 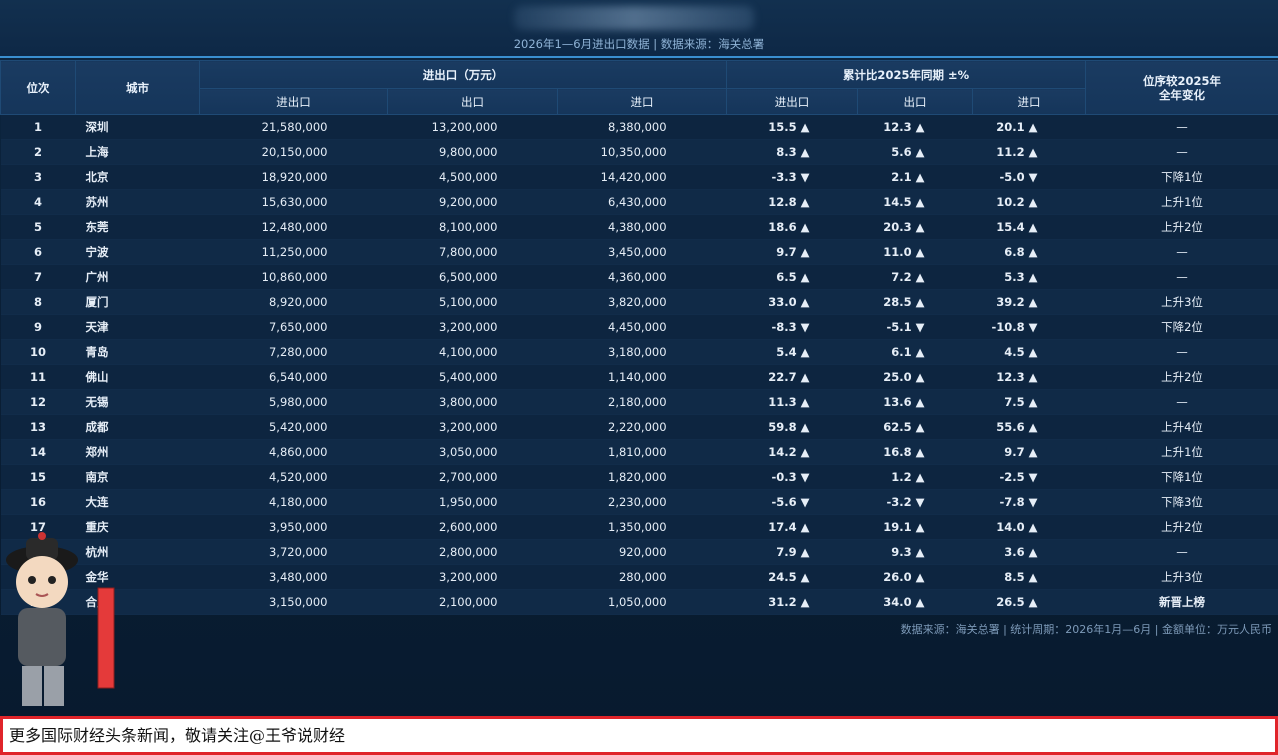 I want to click on rank-cell: 15, so click(x=38, y=477).